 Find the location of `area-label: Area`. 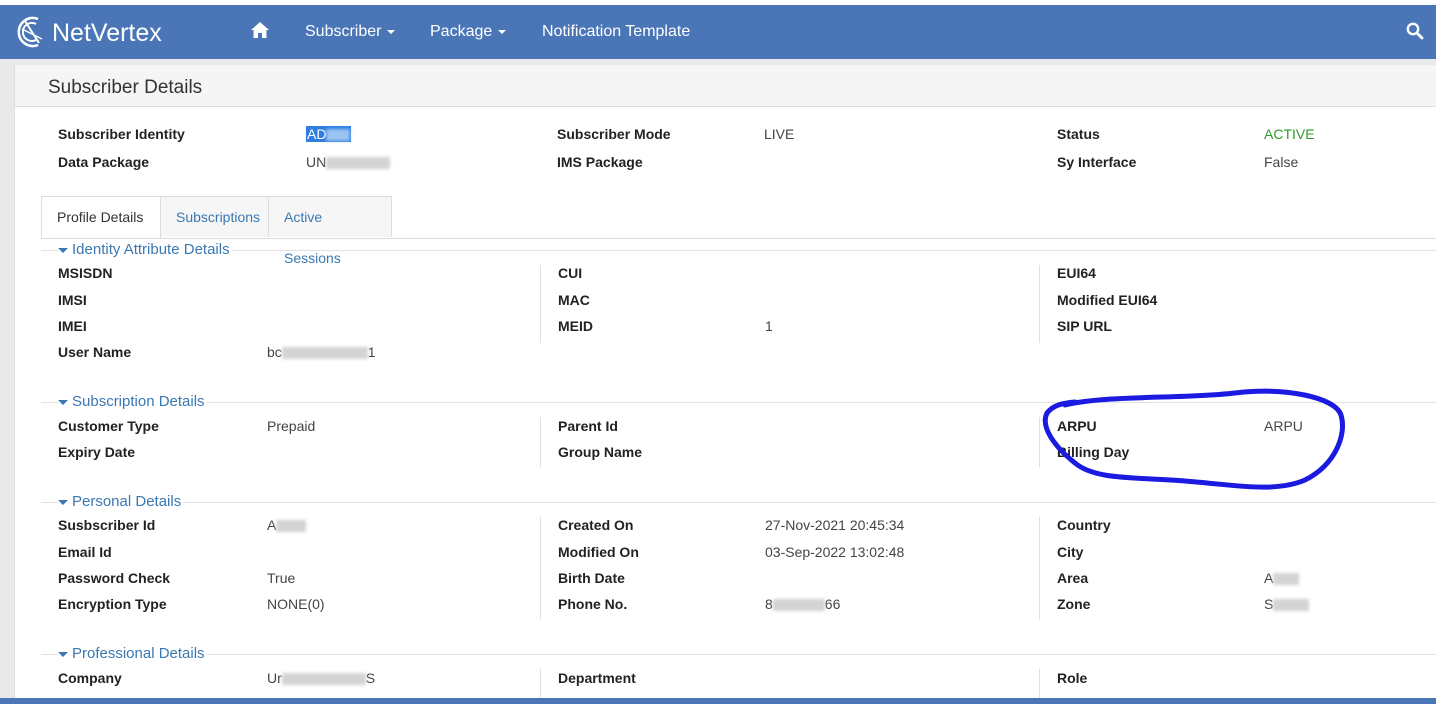

area-label: Area is located at coordinates (1073, 578).